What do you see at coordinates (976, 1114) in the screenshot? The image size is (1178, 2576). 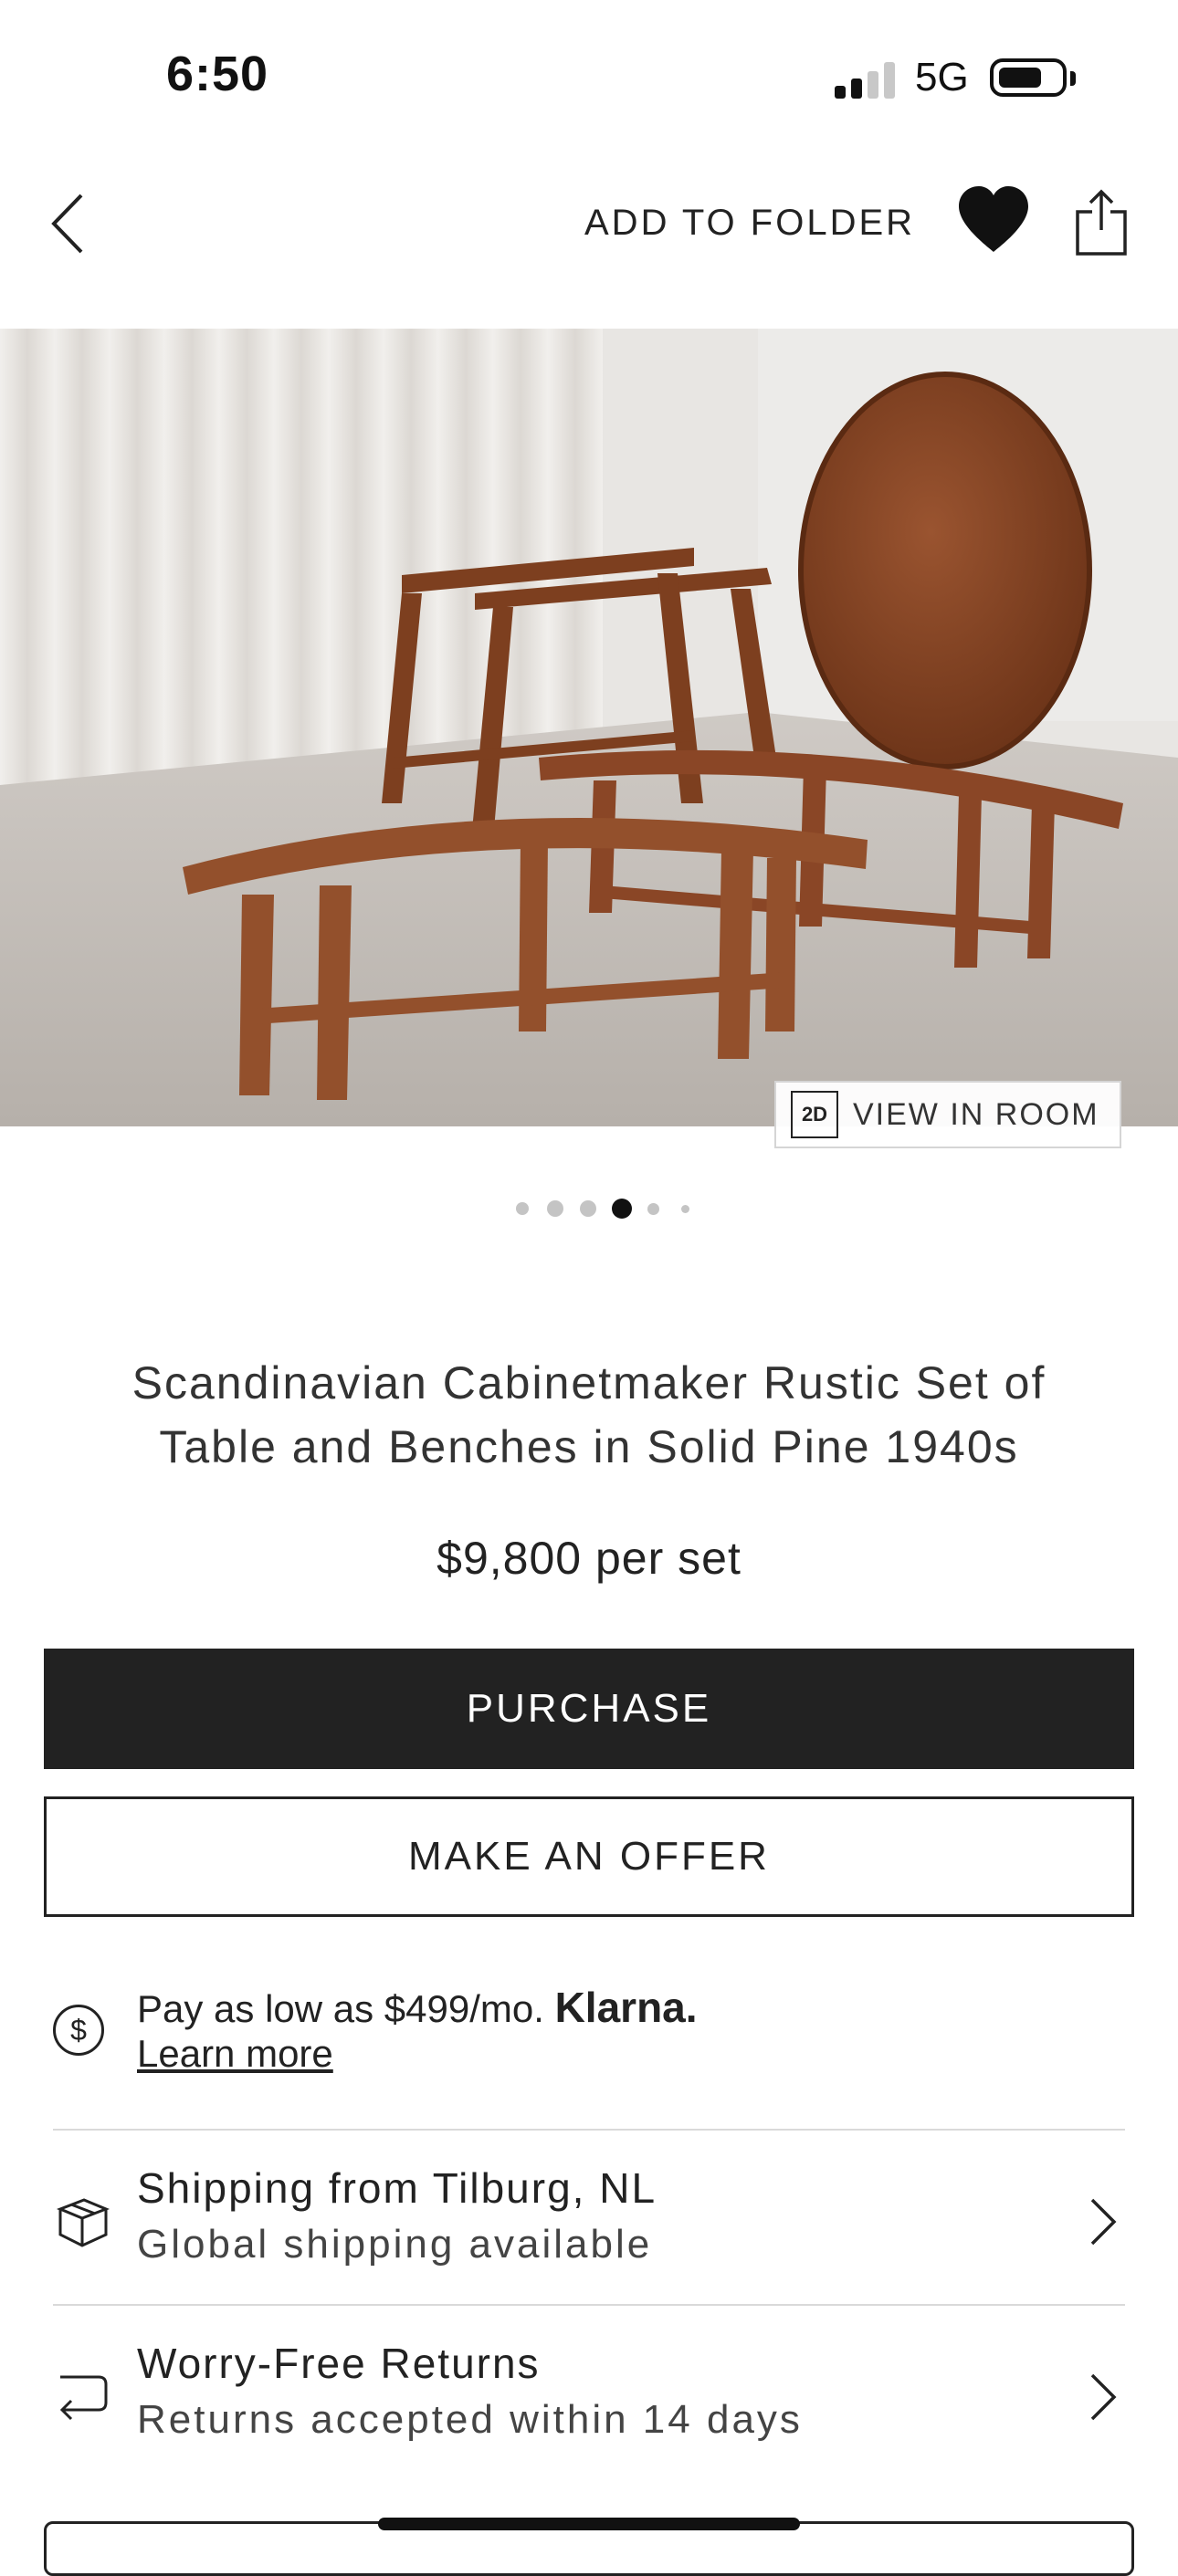 I see `view-in-room-label: VIEW IN ROOM` at bounding box center [976, 1114].